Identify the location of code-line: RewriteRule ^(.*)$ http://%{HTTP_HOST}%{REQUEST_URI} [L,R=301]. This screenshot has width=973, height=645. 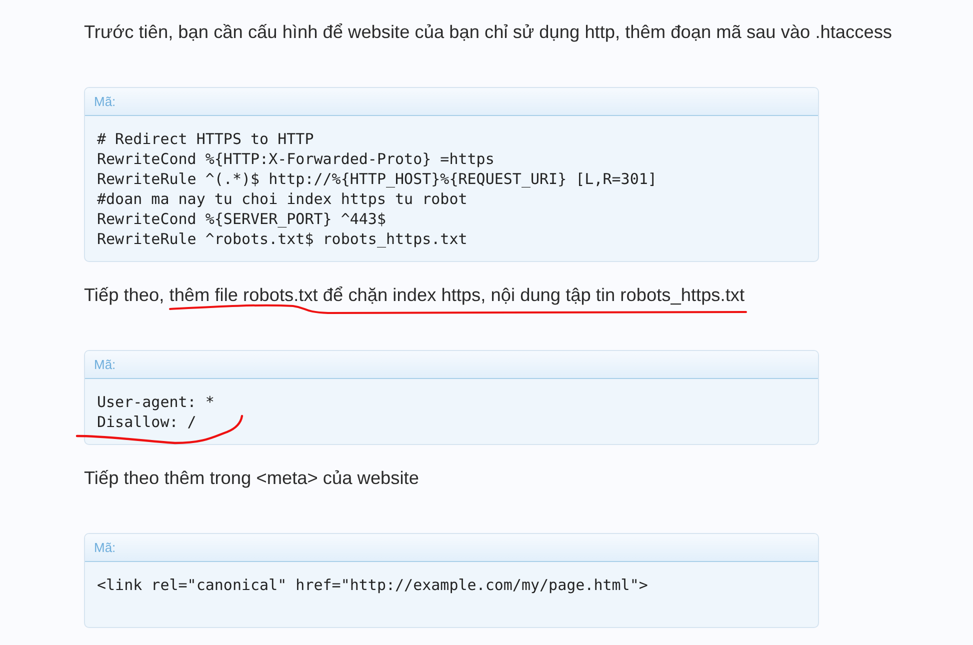
(377, 179).